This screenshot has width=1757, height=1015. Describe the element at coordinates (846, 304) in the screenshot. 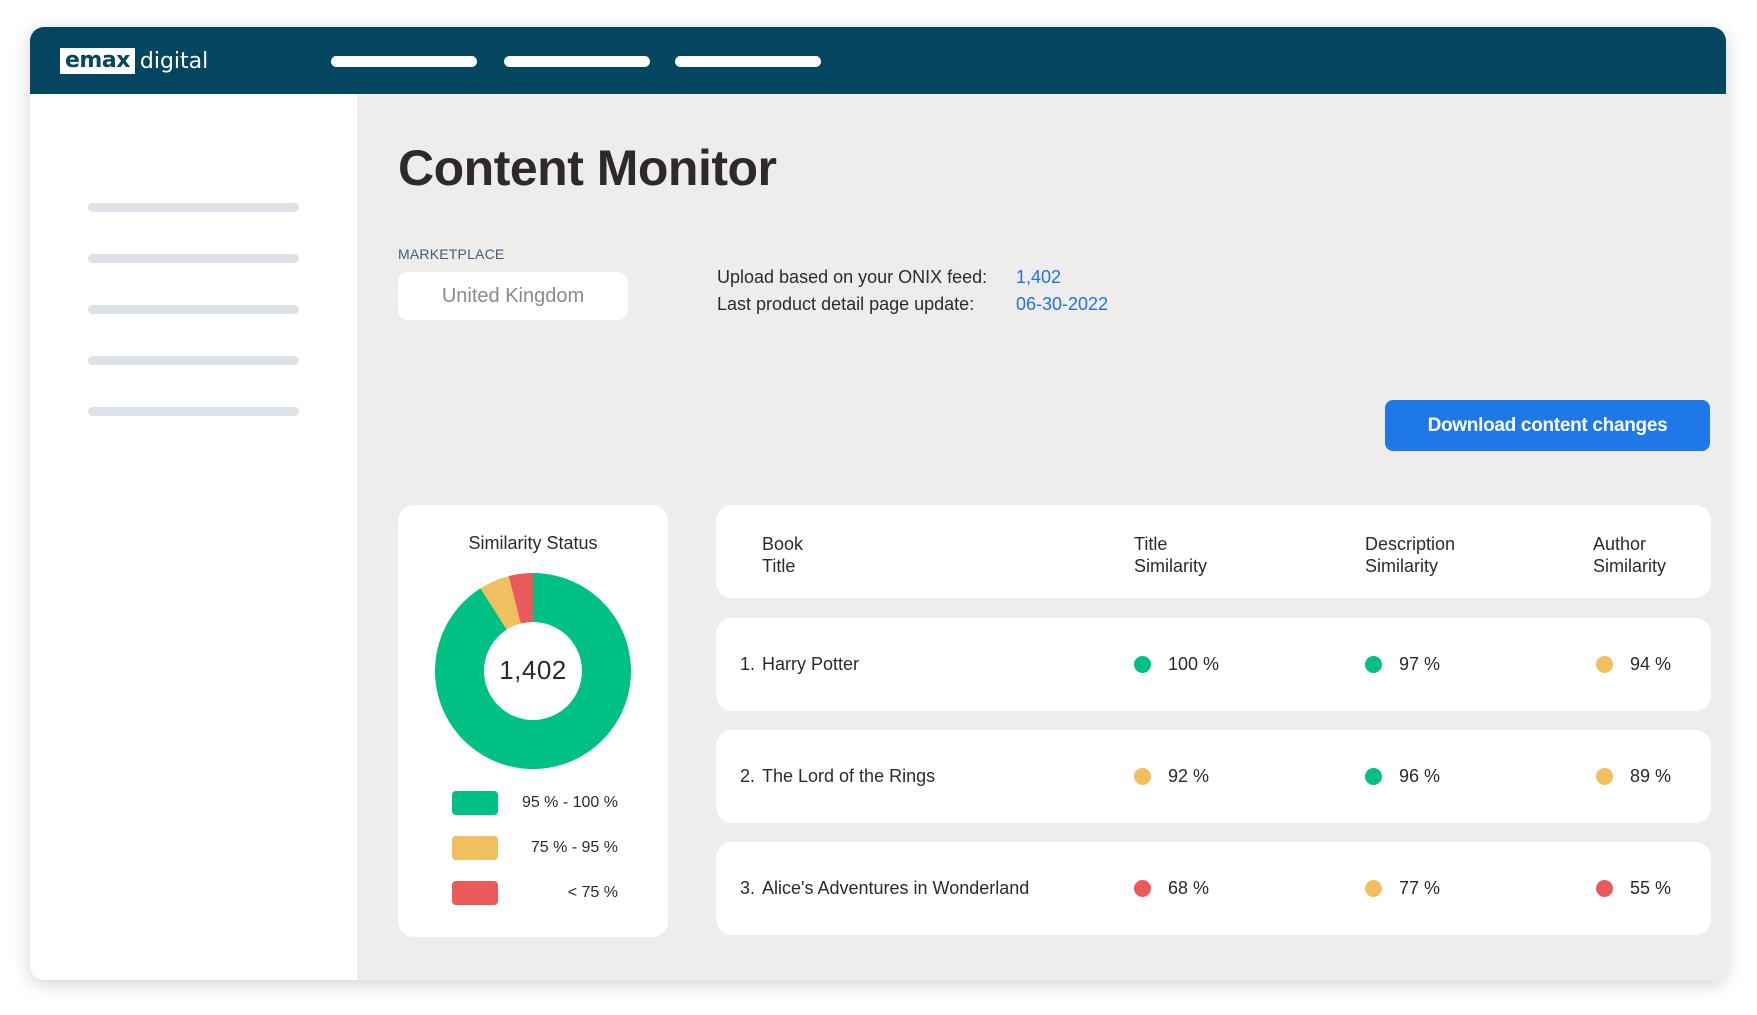

I see `update-label: Last product detail page update:` at that location.